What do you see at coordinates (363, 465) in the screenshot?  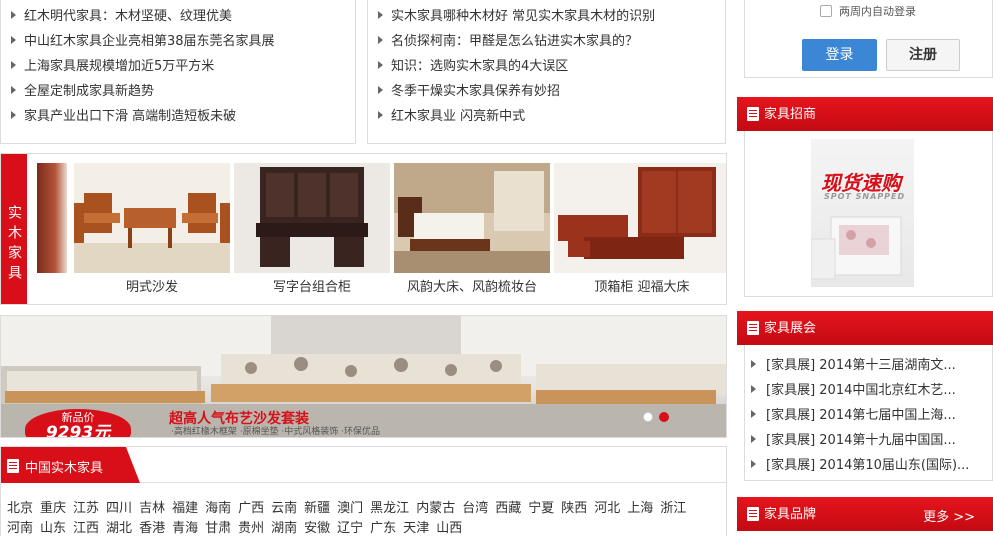 I see `panel-header: 中国实木家具` at bounding box center [363, 465].